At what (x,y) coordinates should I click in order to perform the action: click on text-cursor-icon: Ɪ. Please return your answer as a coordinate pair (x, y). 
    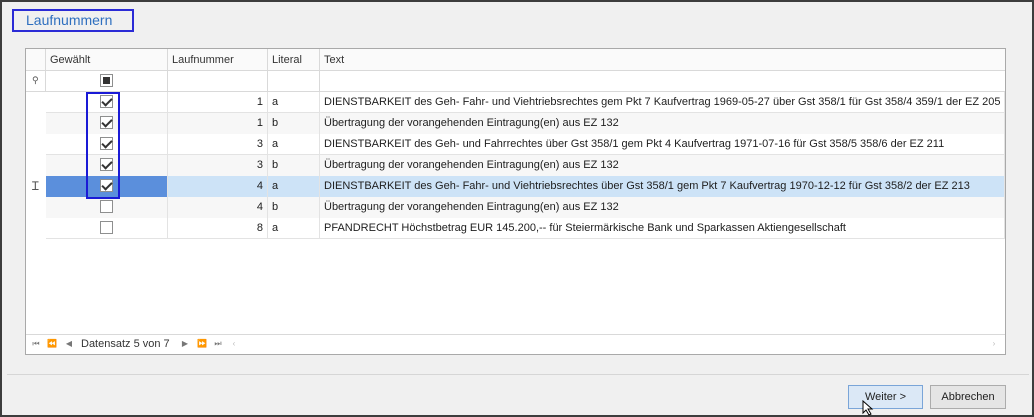
    Looking at the image, I should click on (35, 186).